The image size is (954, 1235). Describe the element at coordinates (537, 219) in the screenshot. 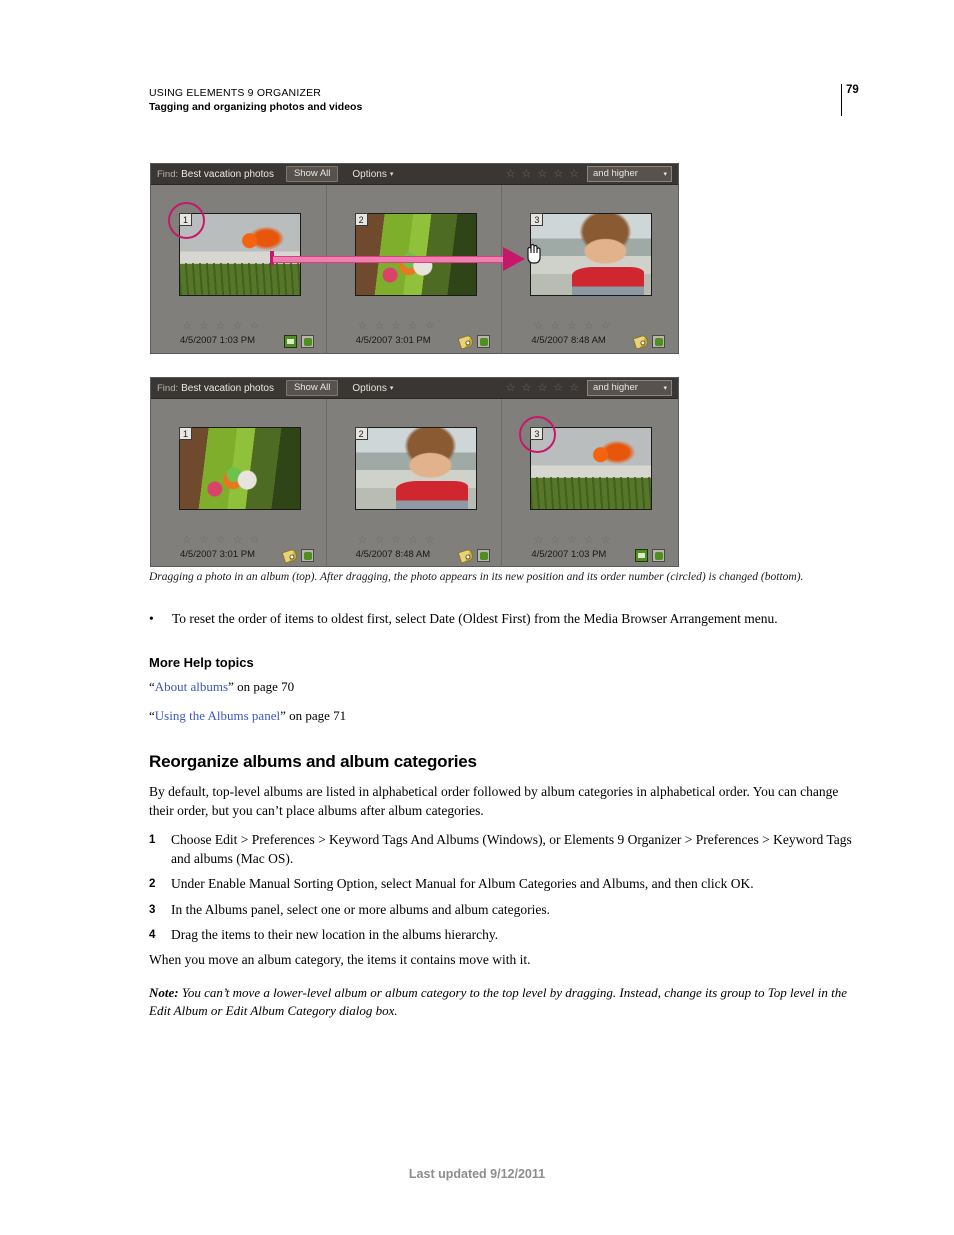

I see `order-number-badge: 3` at that location.